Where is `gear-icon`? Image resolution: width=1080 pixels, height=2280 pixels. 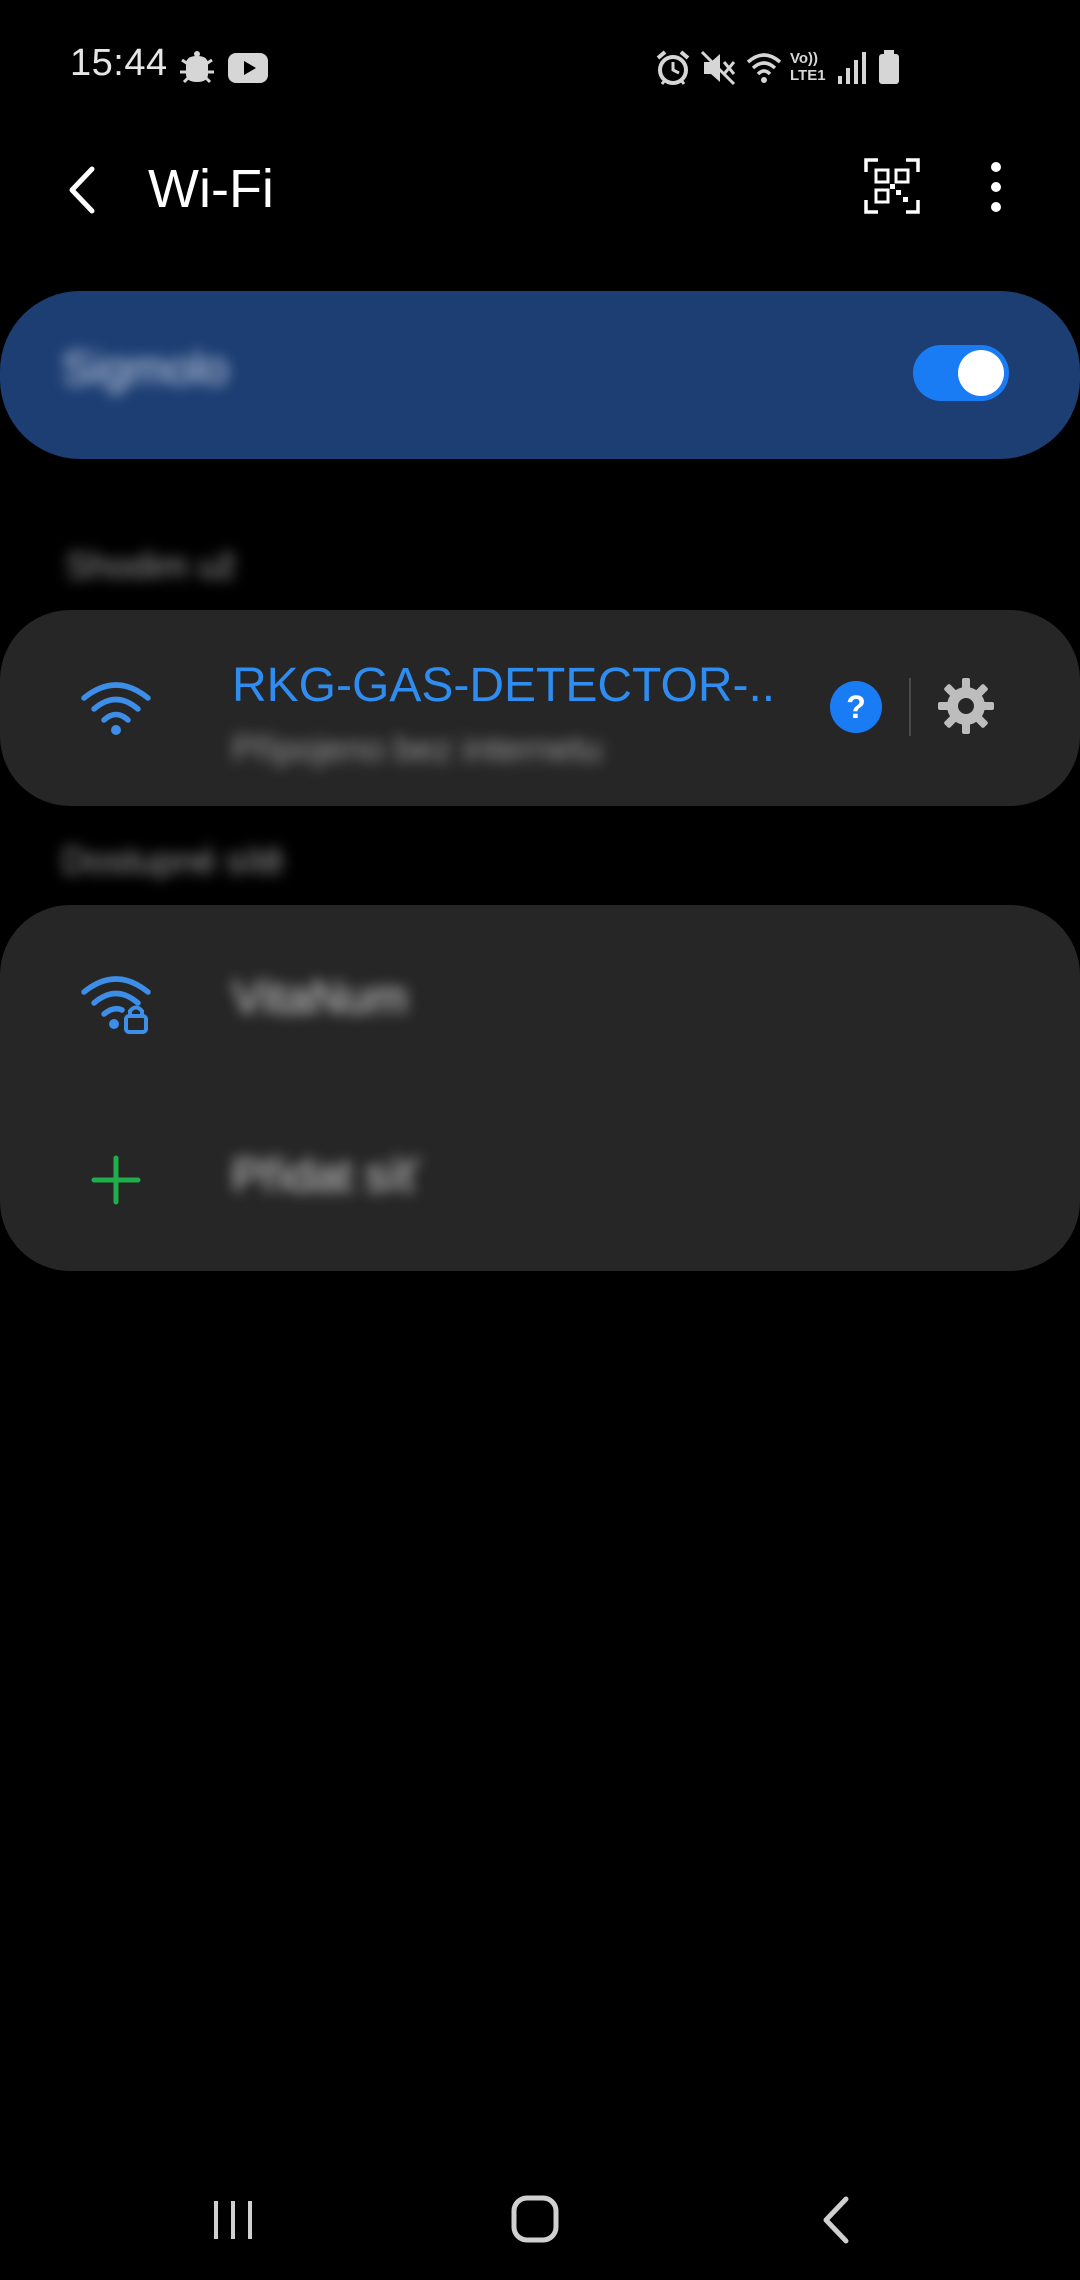
gear-icon is located at coordinates (966, 706).